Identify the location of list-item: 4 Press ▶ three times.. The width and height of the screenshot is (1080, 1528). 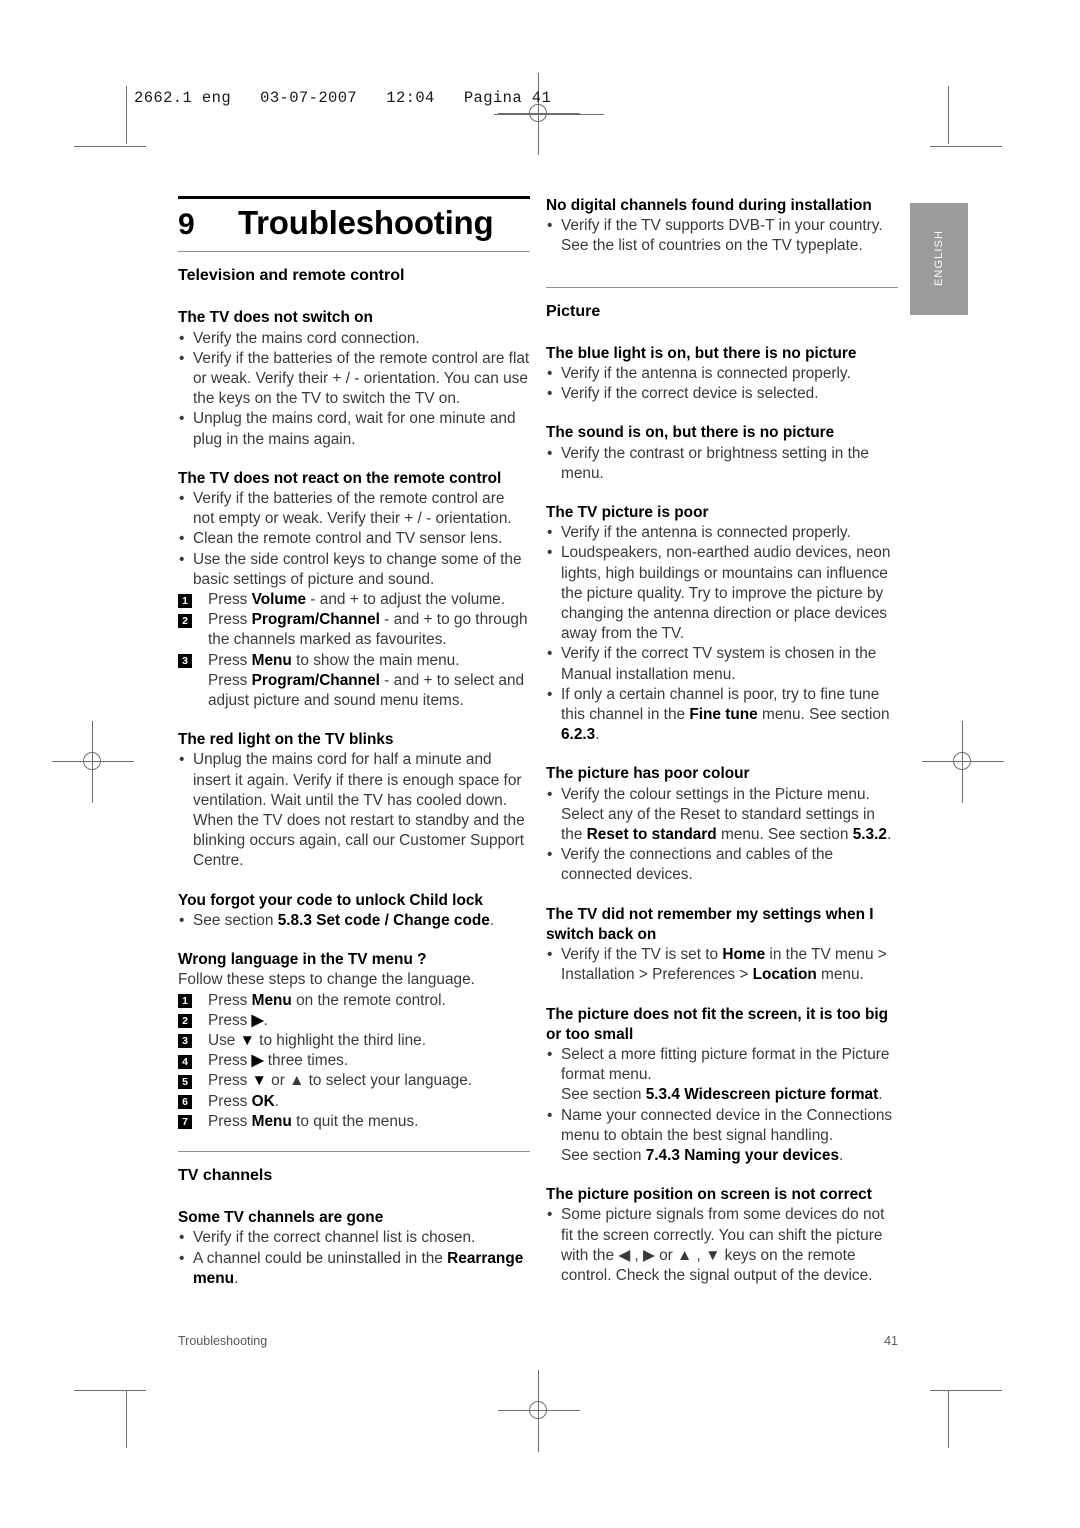
(354, 1061).